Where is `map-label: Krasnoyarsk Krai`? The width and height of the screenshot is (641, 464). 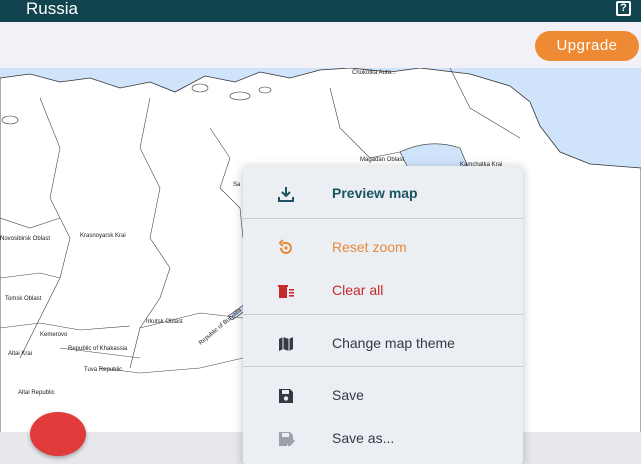
map-label: Krasnoyarsk Krai is located at coordinates (103, 236).